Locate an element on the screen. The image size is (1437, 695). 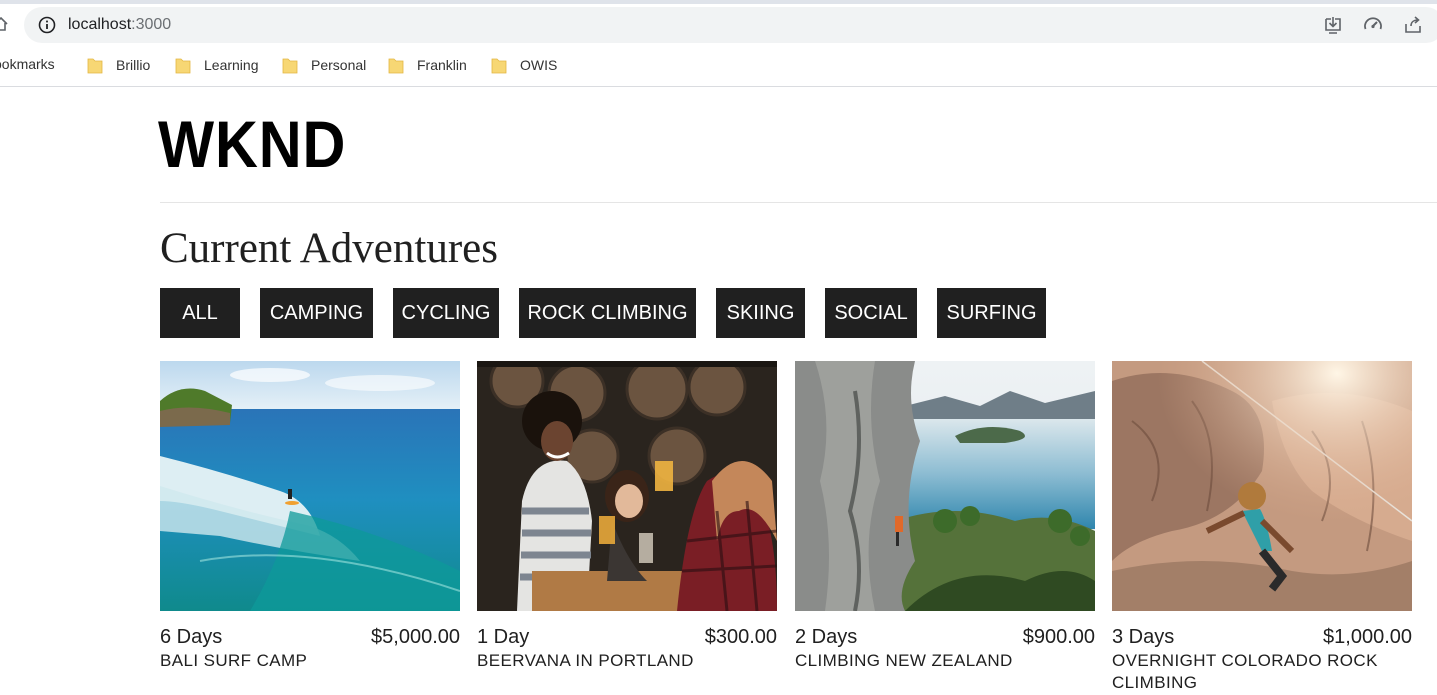
filter-rock-climbing-button: ROCK CLIMBING is located at coordinates (607, 313).